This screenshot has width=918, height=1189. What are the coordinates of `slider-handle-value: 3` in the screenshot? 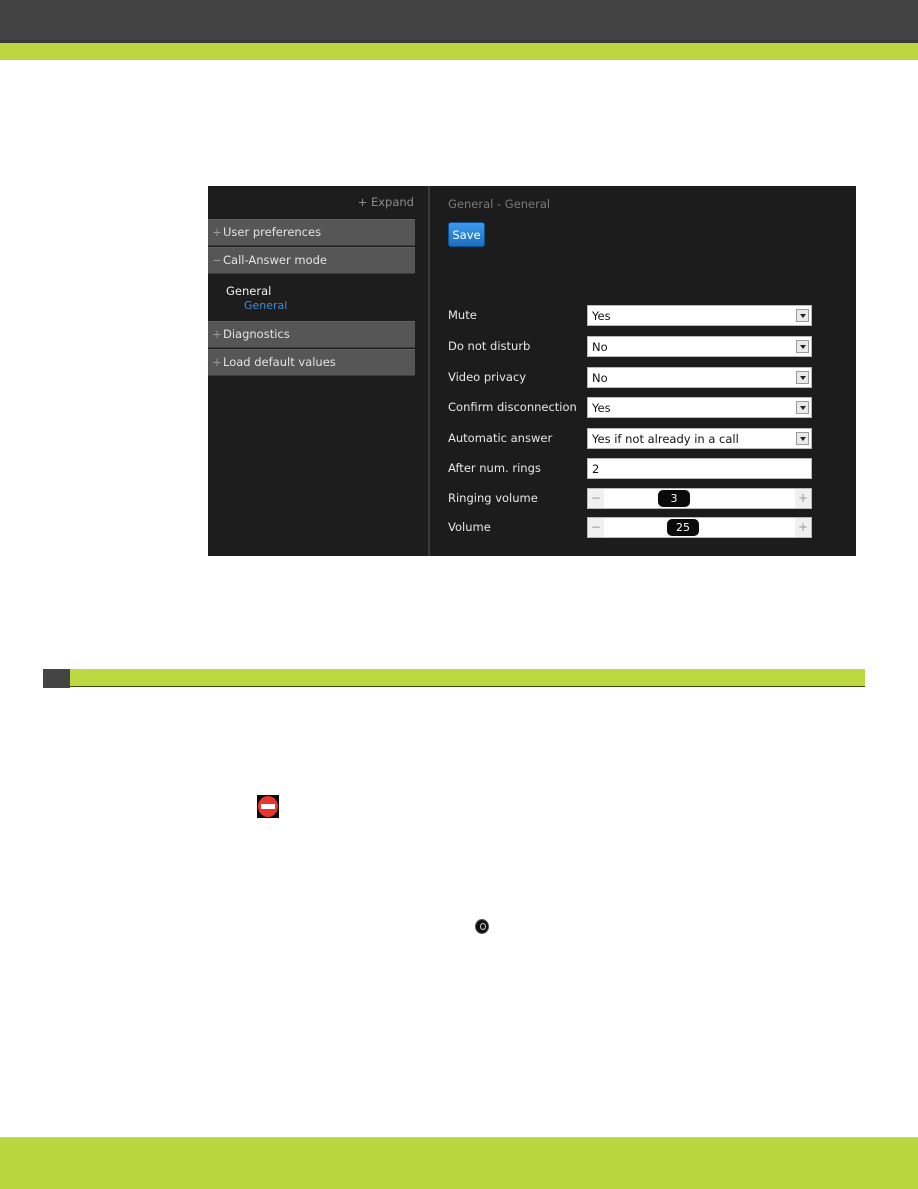 It's located at (674, 498).